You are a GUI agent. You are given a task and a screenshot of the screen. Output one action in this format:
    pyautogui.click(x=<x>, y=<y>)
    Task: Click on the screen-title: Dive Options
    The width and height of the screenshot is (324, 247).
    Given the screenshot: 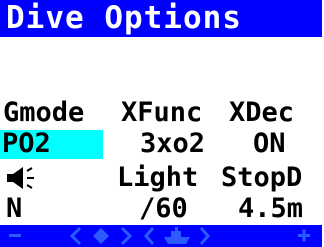 What is the action you would take?
    pyautogui.click(x=124, y=18)
    